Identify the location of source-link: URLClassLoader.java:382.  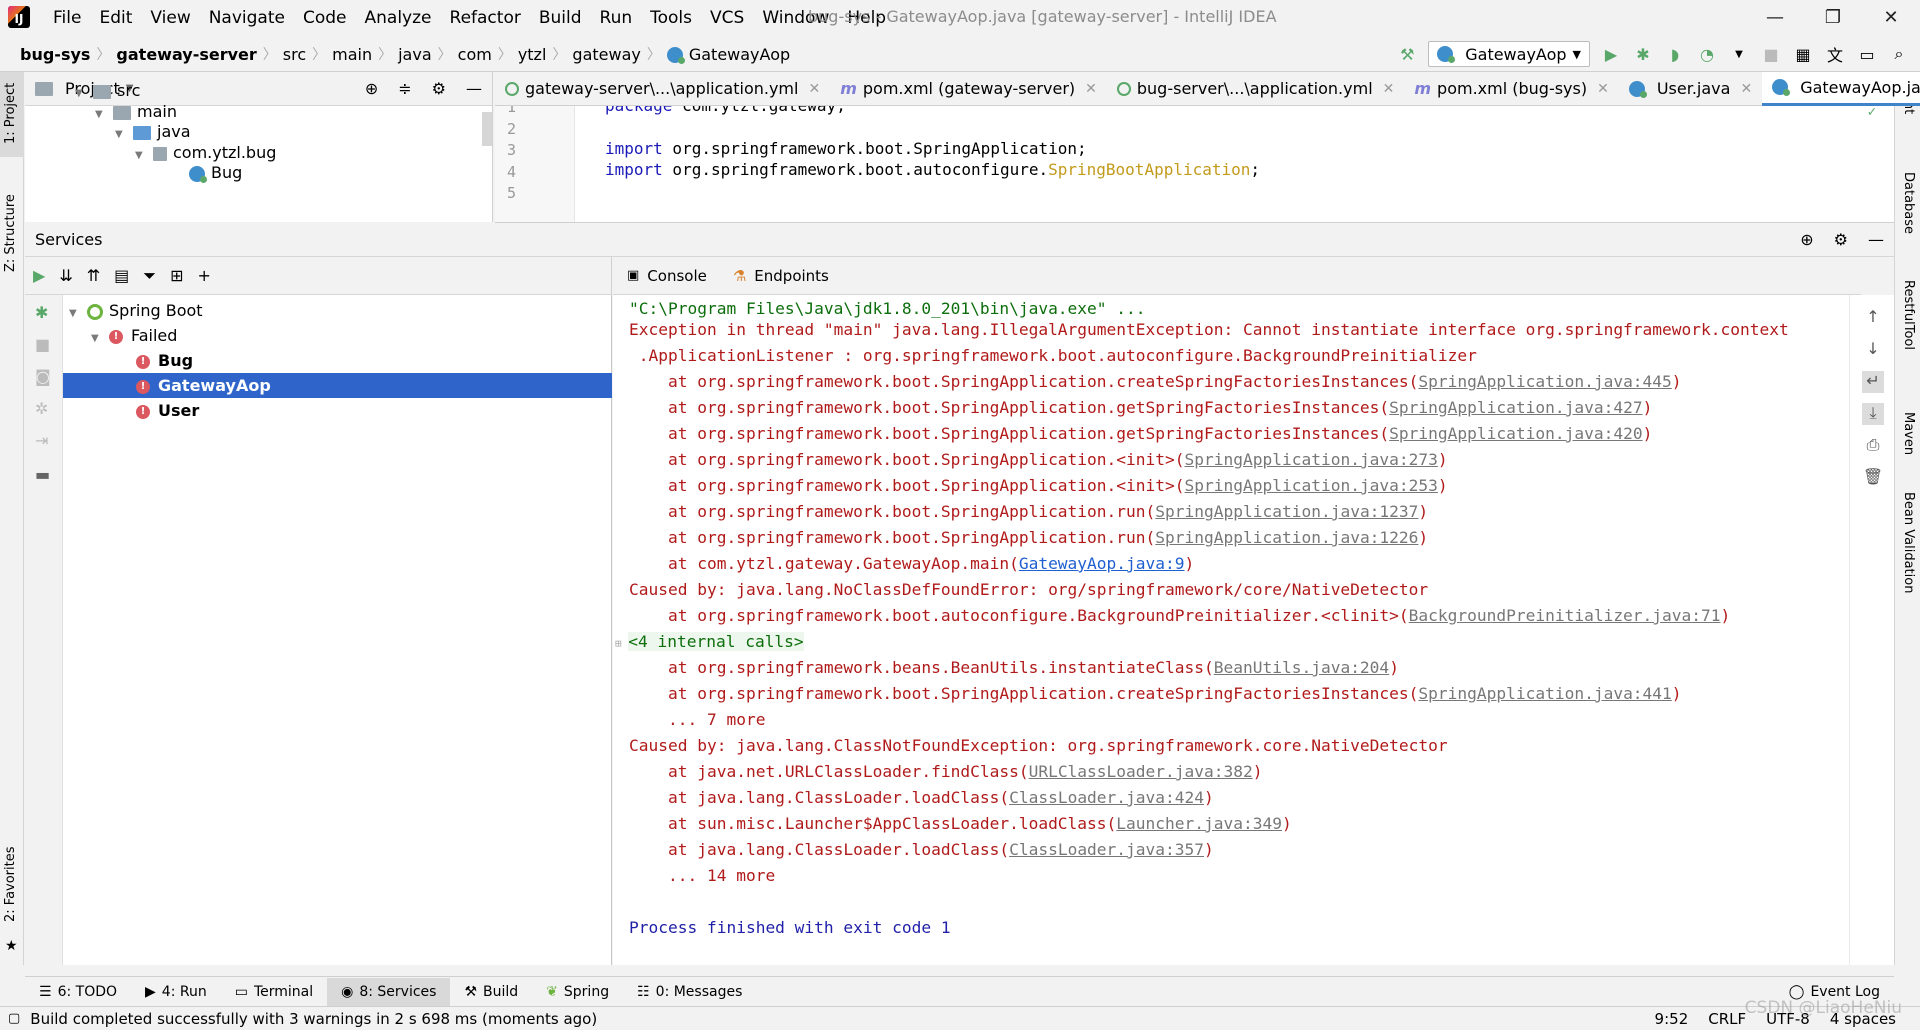
(1141, 771).